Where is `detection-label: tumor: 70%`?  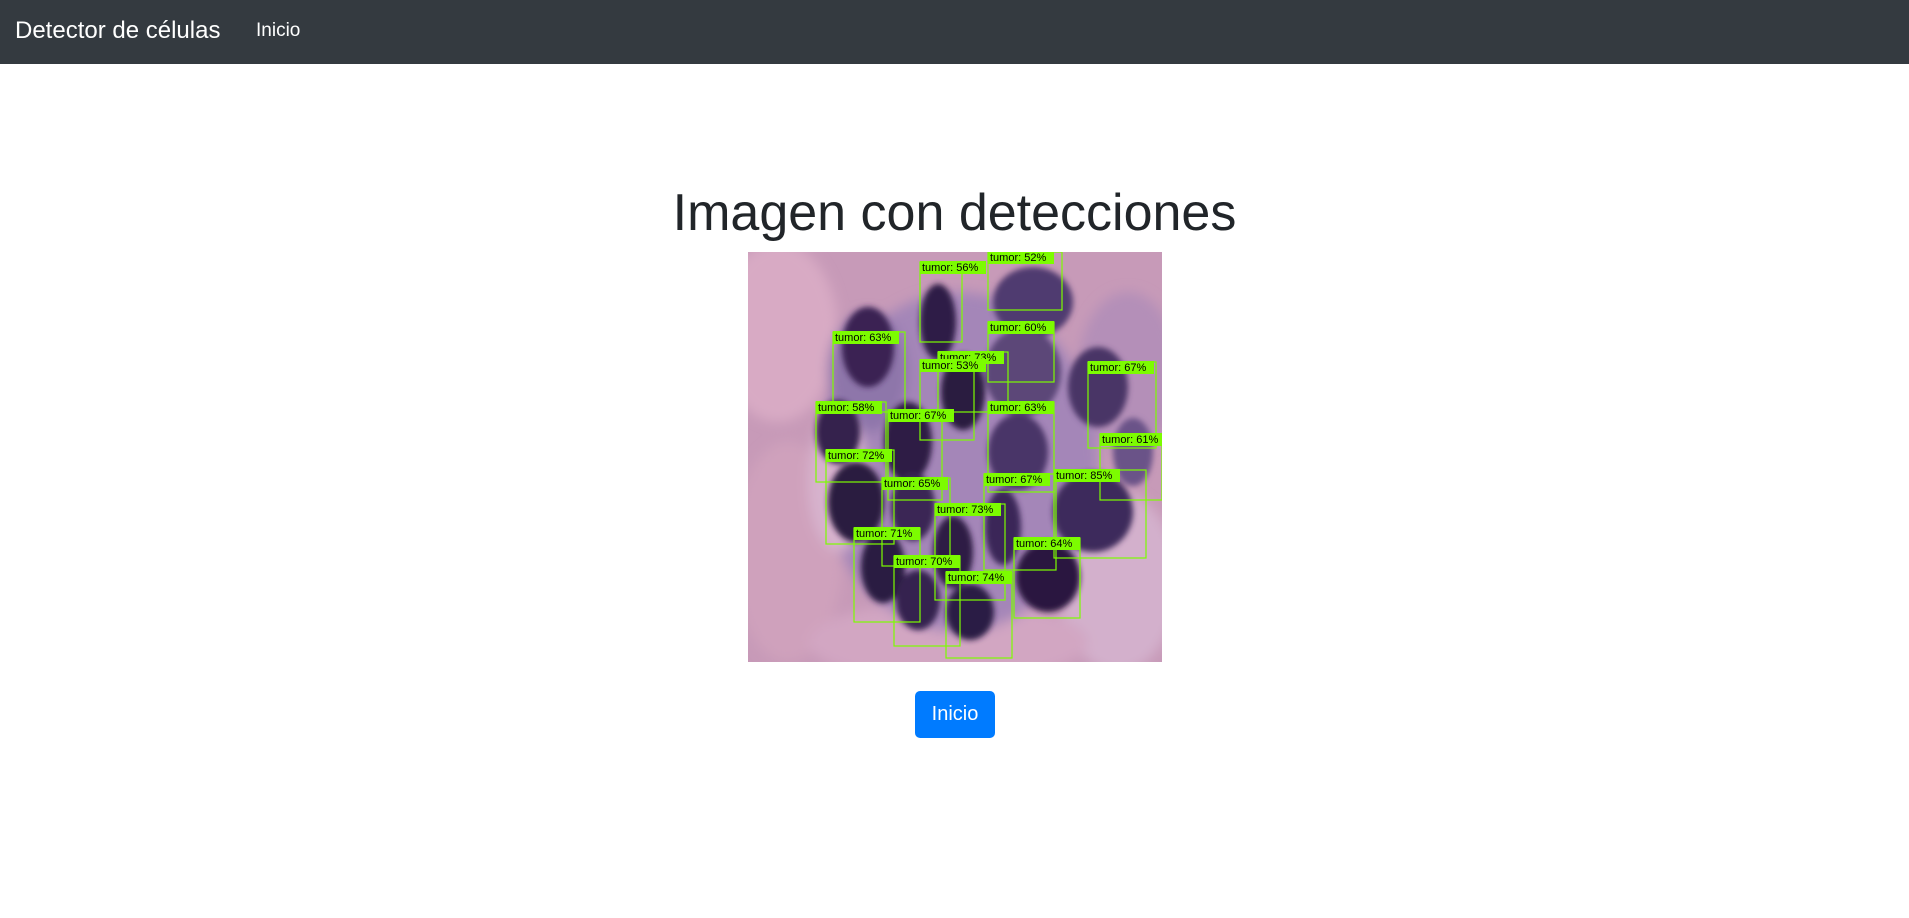
detection-label: tumor: 70% is located at coordinates (924, 562).